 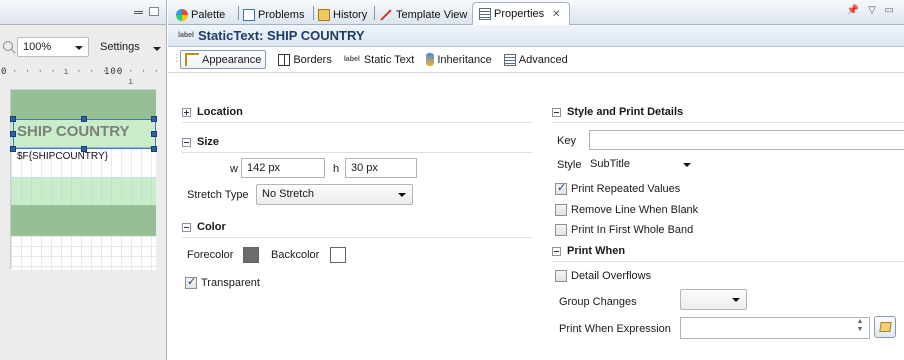 What do you see at coordinates (617, 112) in the screenshot?
I see `style-print-section-header: Style and Print Details` at bounding box center [617, 112].